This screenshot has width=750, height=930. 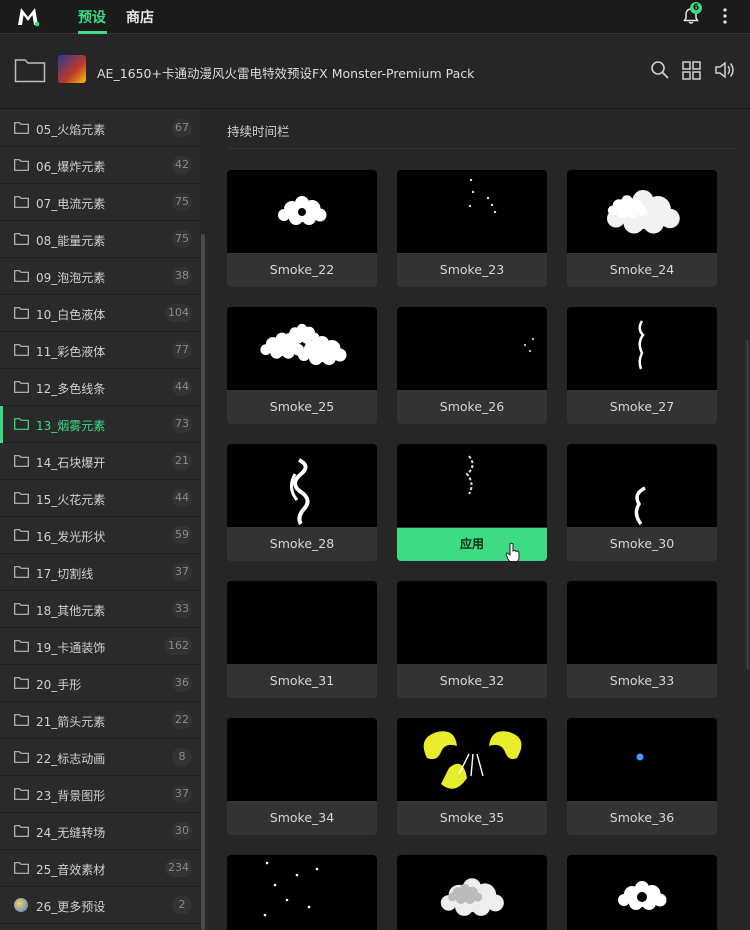 I want to click on preset-card-label: Smoke_36, so click(x=642, y=818).